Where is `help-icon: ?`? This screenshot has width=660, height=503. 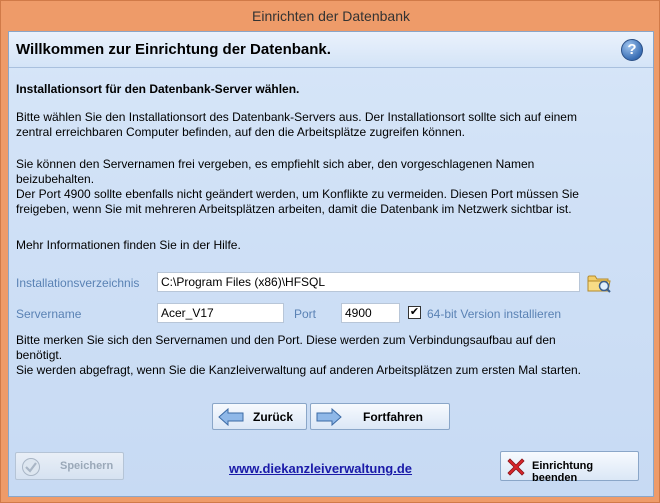 help-icon: ? is located at coordinates (632, 50).